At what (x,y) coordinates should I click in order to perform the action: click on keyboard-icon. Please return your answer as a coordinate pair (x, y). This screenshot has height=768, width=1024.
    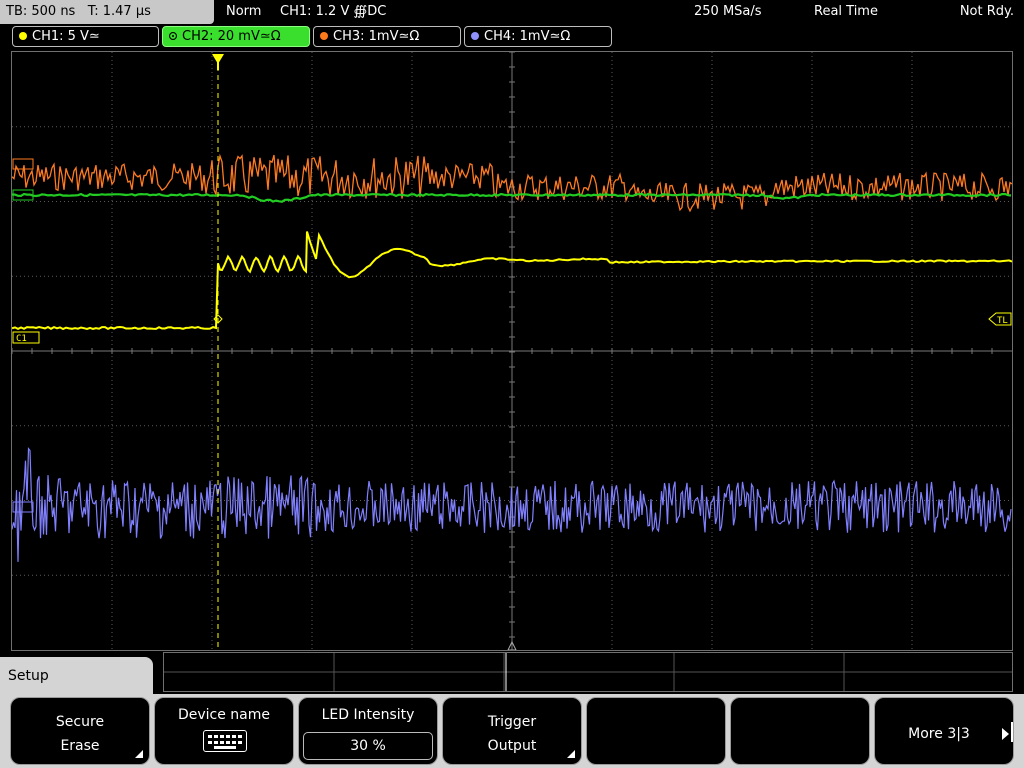
    Looking at the image, I should click on (225, 741).